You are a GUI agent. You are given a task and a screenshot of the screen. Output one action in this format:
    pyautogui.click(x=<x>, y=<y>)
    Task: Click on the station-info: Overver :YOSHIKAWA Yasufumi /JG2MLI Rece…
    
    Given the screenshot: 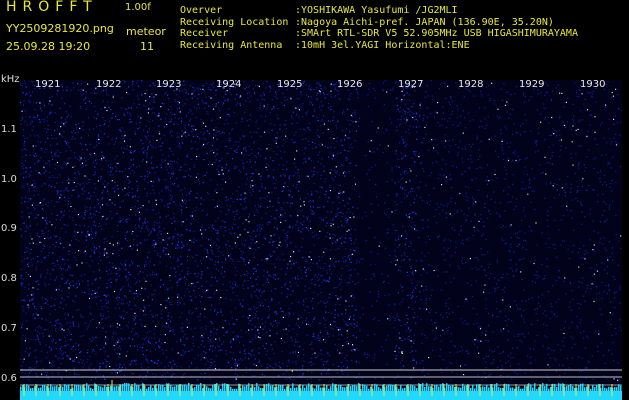 What is the action you would take?
    pyautogui.click(x=379, y=28)
    